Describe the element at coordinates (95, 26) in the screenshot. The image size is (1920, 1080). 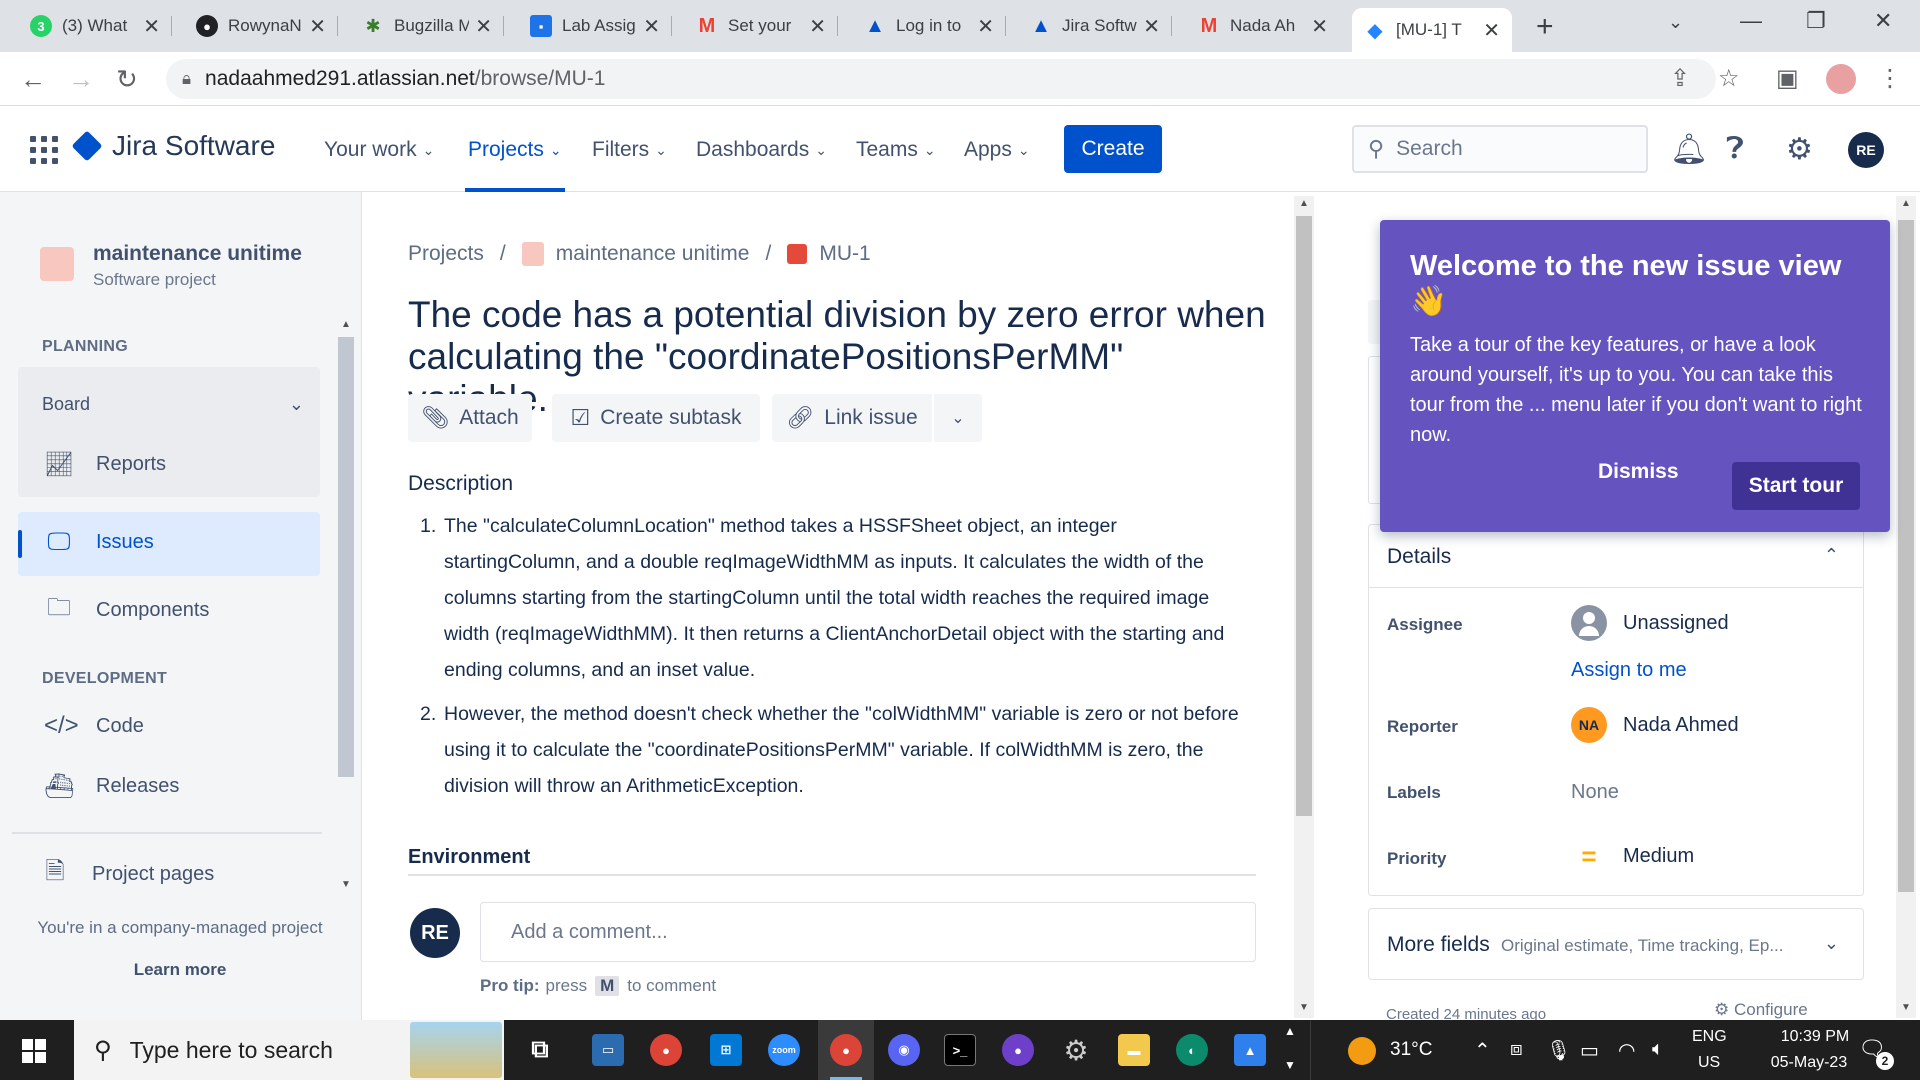
I see `browser-tab: 3 (3) What ✕` at that location.